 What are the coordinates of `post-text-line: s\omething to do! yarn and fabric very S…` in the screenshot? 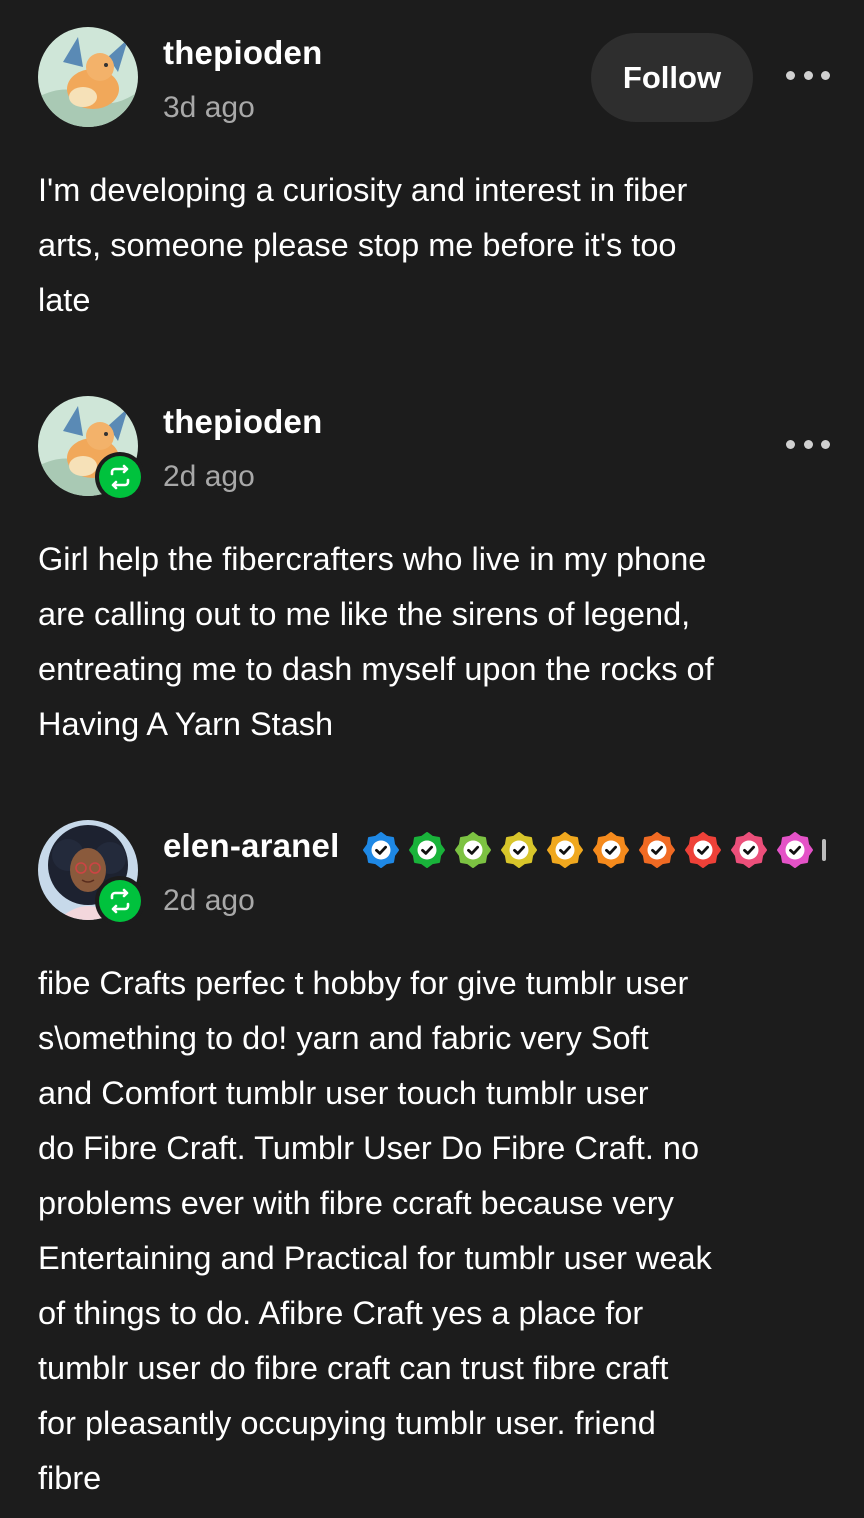 It's located at (343, 1038).